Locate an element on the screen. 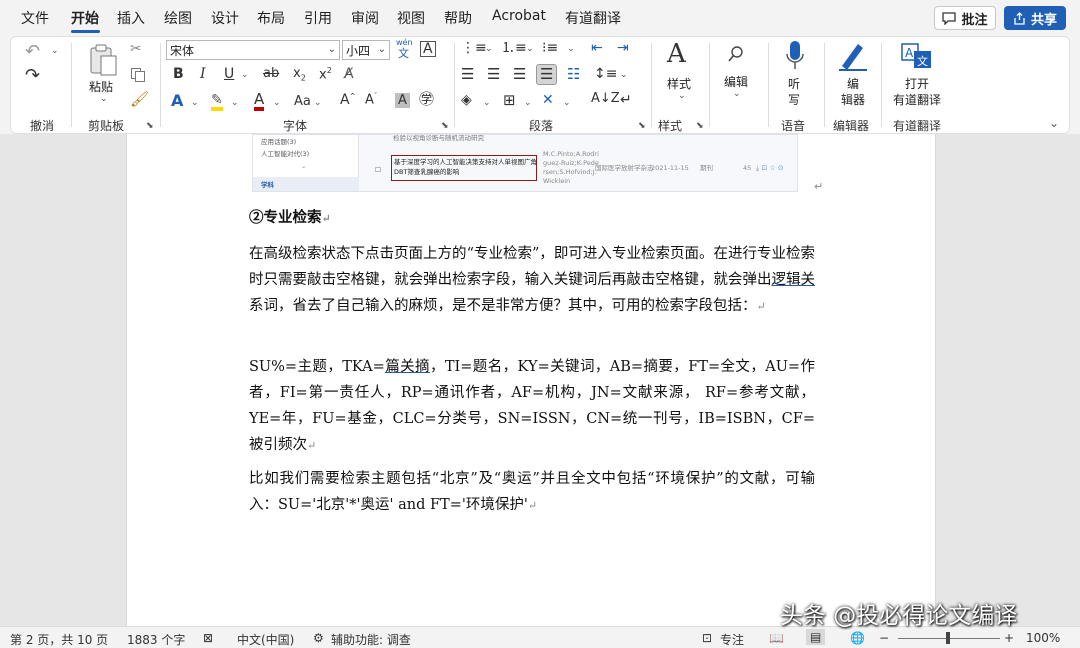  collapse-ribbon-icon: ⌄ is located at coordinates (1054, 123).